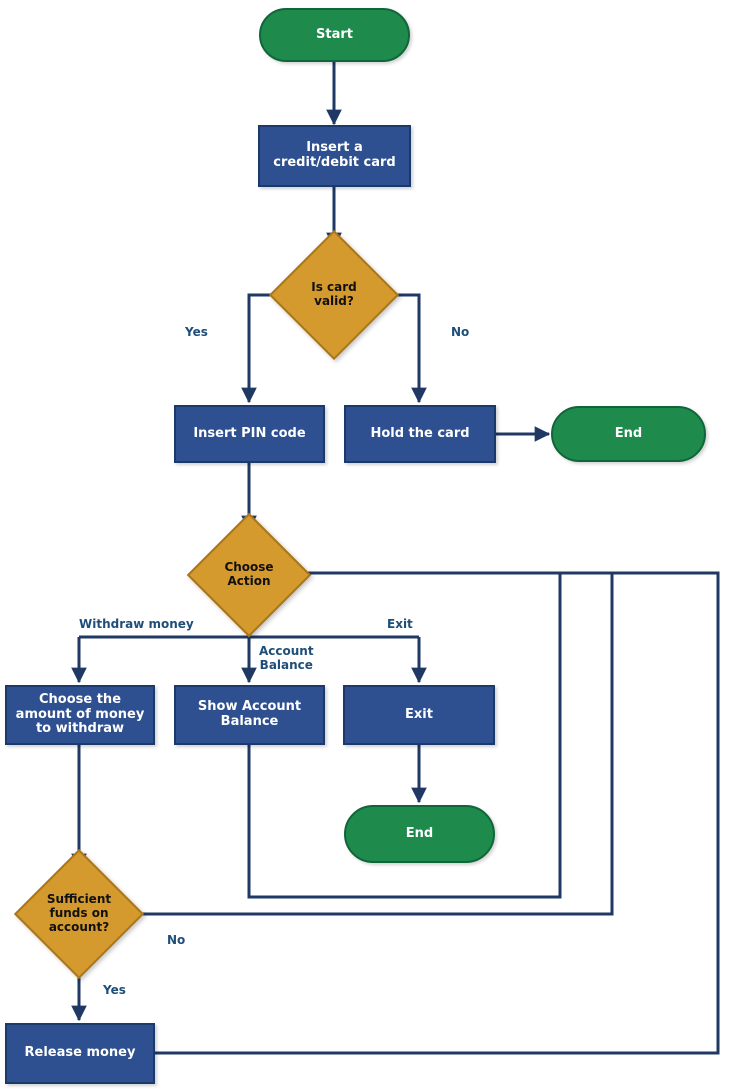 This screenshot has width=748, height=1089. I want to click on node-is-card-valid-label: Is card valid?, so click(334, 294).